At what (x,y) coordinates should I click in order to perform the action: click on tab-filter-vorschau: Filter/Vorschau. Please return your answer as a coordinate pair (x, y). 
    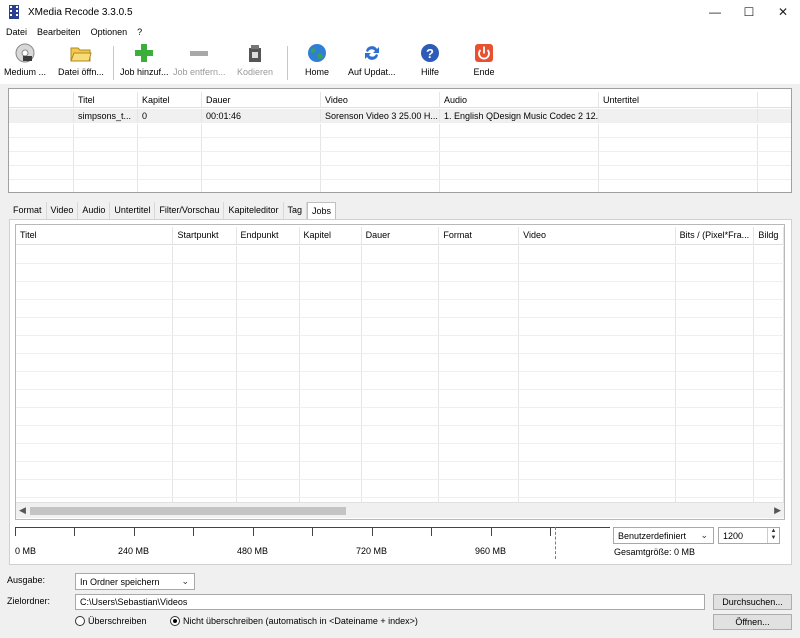
    Looking at the image, I should click on (190, 210).